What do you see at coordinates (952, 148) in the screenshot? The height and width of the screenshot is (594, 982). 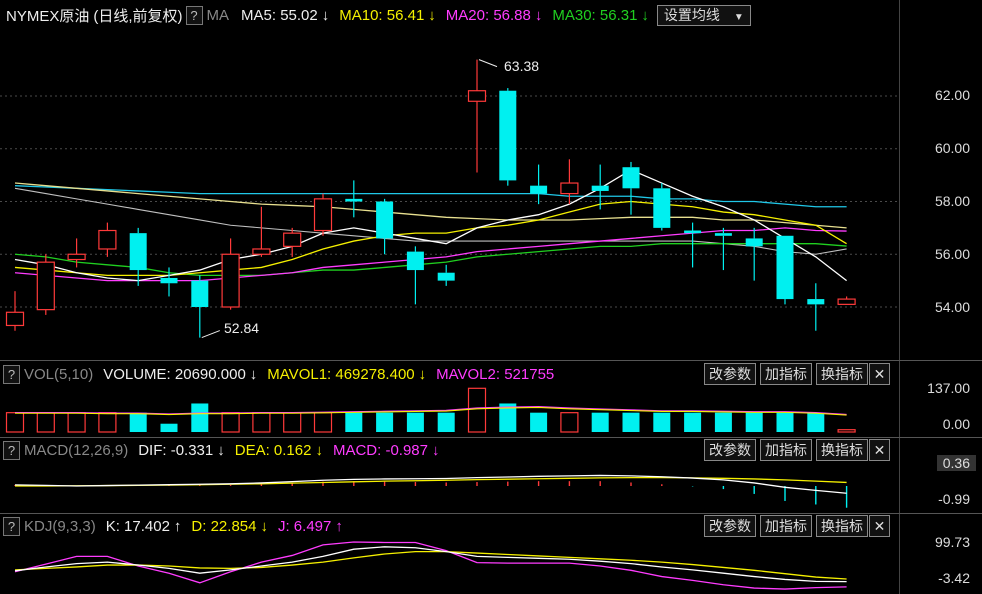 I see `price-tick: 60.00` at bounding box center [952, 148].